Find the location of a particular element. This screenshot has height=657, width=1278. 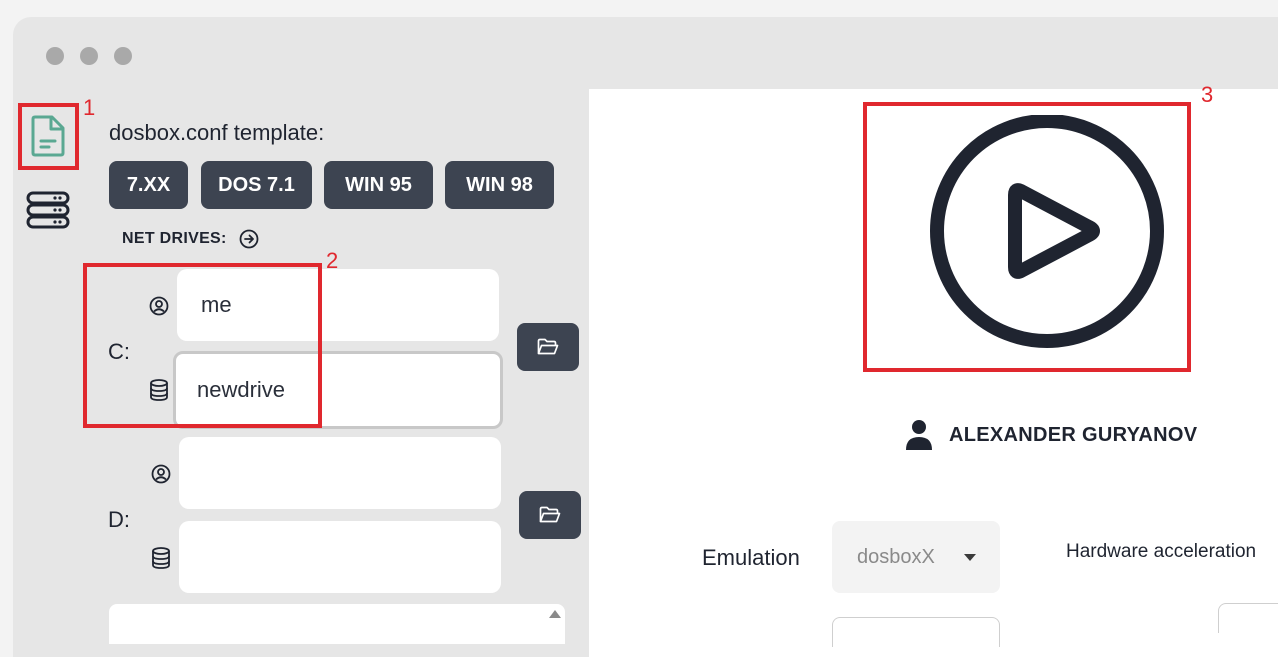

template-button-win98: WIN 98 is located at coordinates (499, 185).